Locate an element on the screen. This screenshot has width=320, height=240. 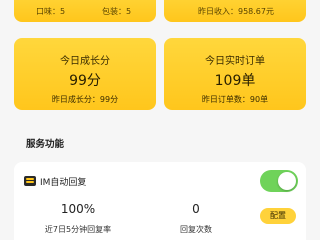
reply-count-label: 回复次数 is located at coordinates (196, 229).